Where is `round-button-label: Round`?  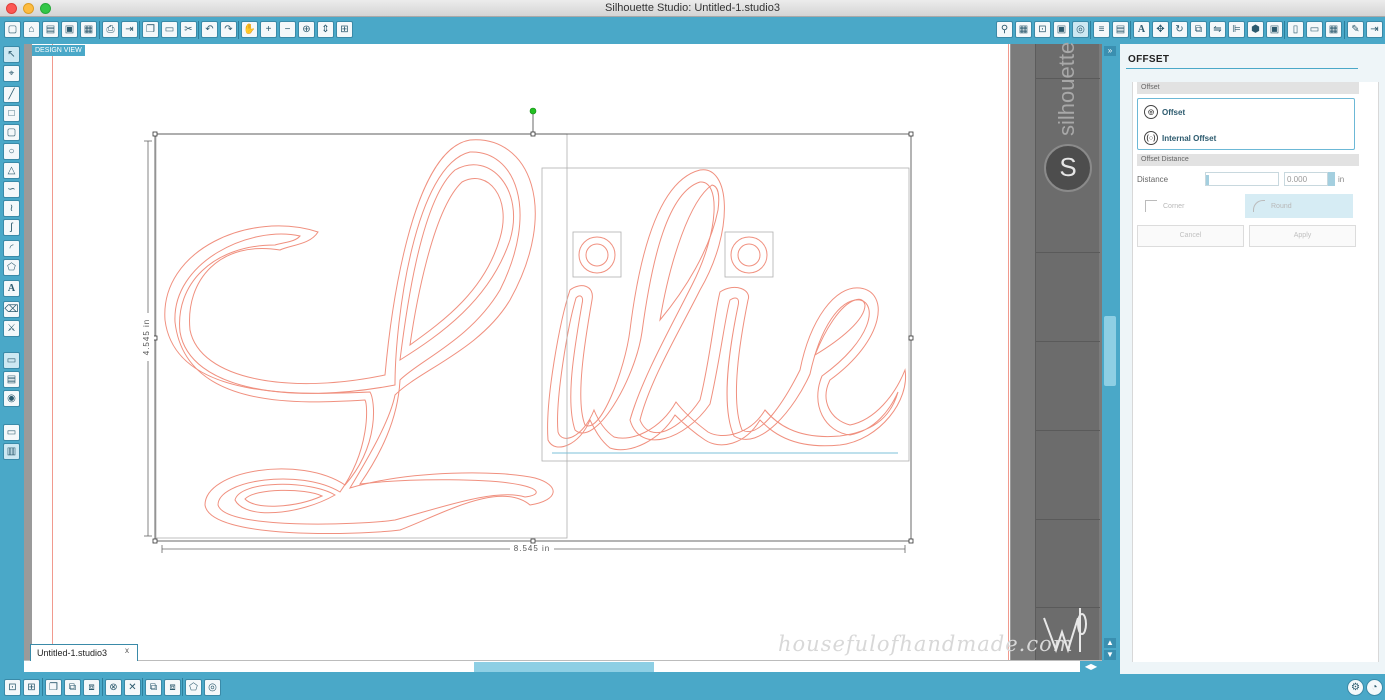
round-button-label: Round is located at coordinates (1281, 206).